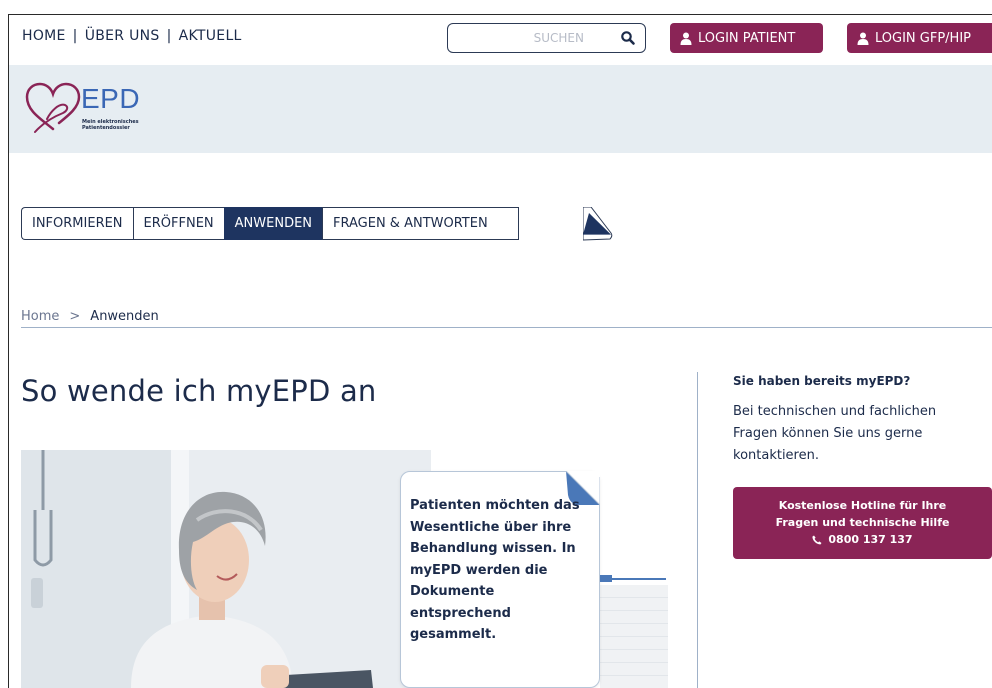 The width and height of the screenshot is (992, 688). I want to click on login-gfp-label: LOGIN GFP/HIP, so click(923, 38).